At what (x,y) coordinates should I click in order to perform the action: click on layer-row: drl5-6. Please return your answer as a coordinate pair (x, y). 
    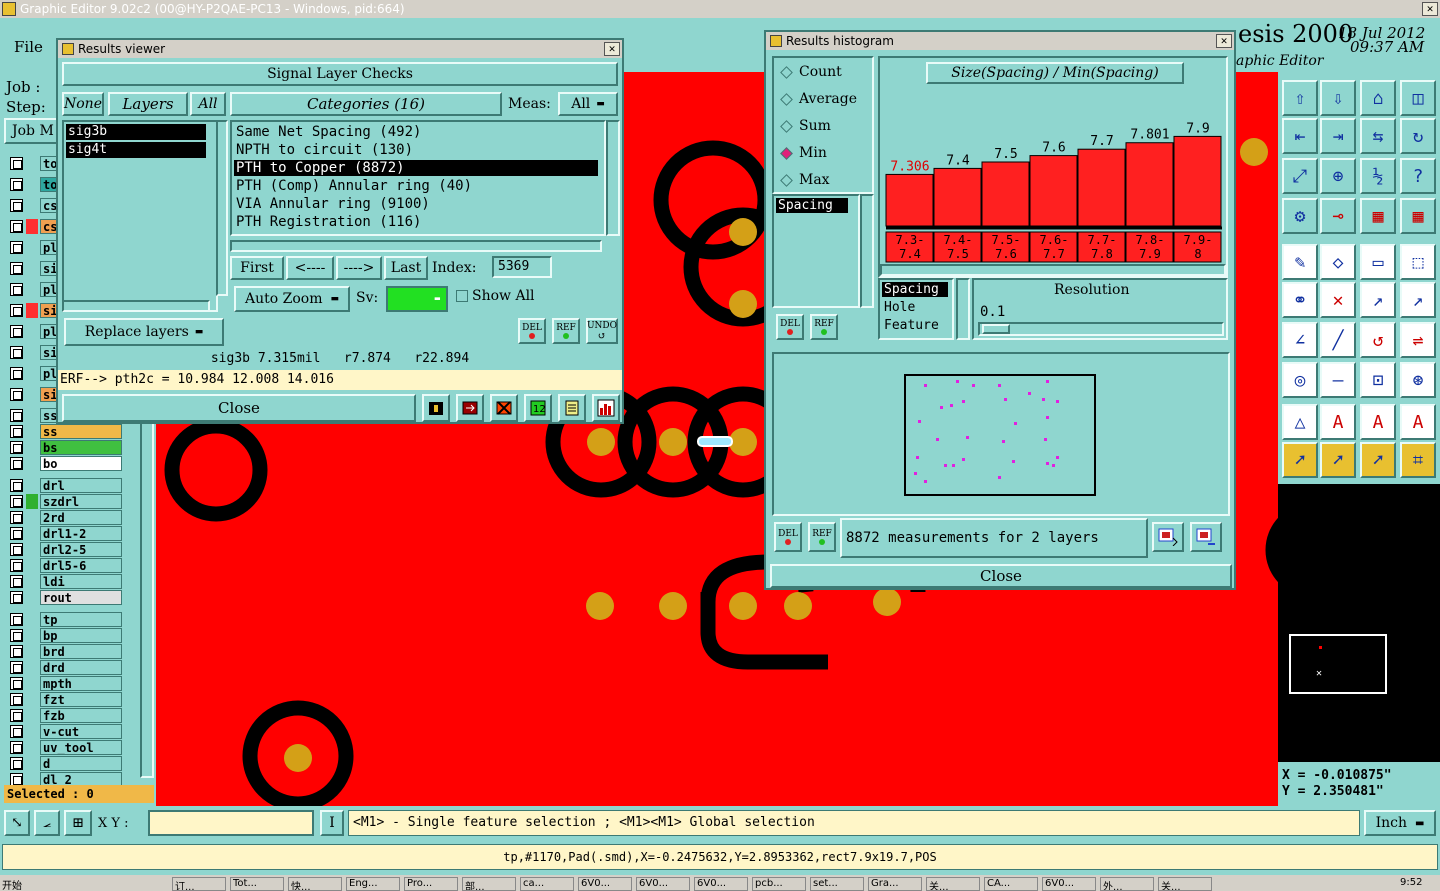
    Looking at the image, I should click on (65, 565).